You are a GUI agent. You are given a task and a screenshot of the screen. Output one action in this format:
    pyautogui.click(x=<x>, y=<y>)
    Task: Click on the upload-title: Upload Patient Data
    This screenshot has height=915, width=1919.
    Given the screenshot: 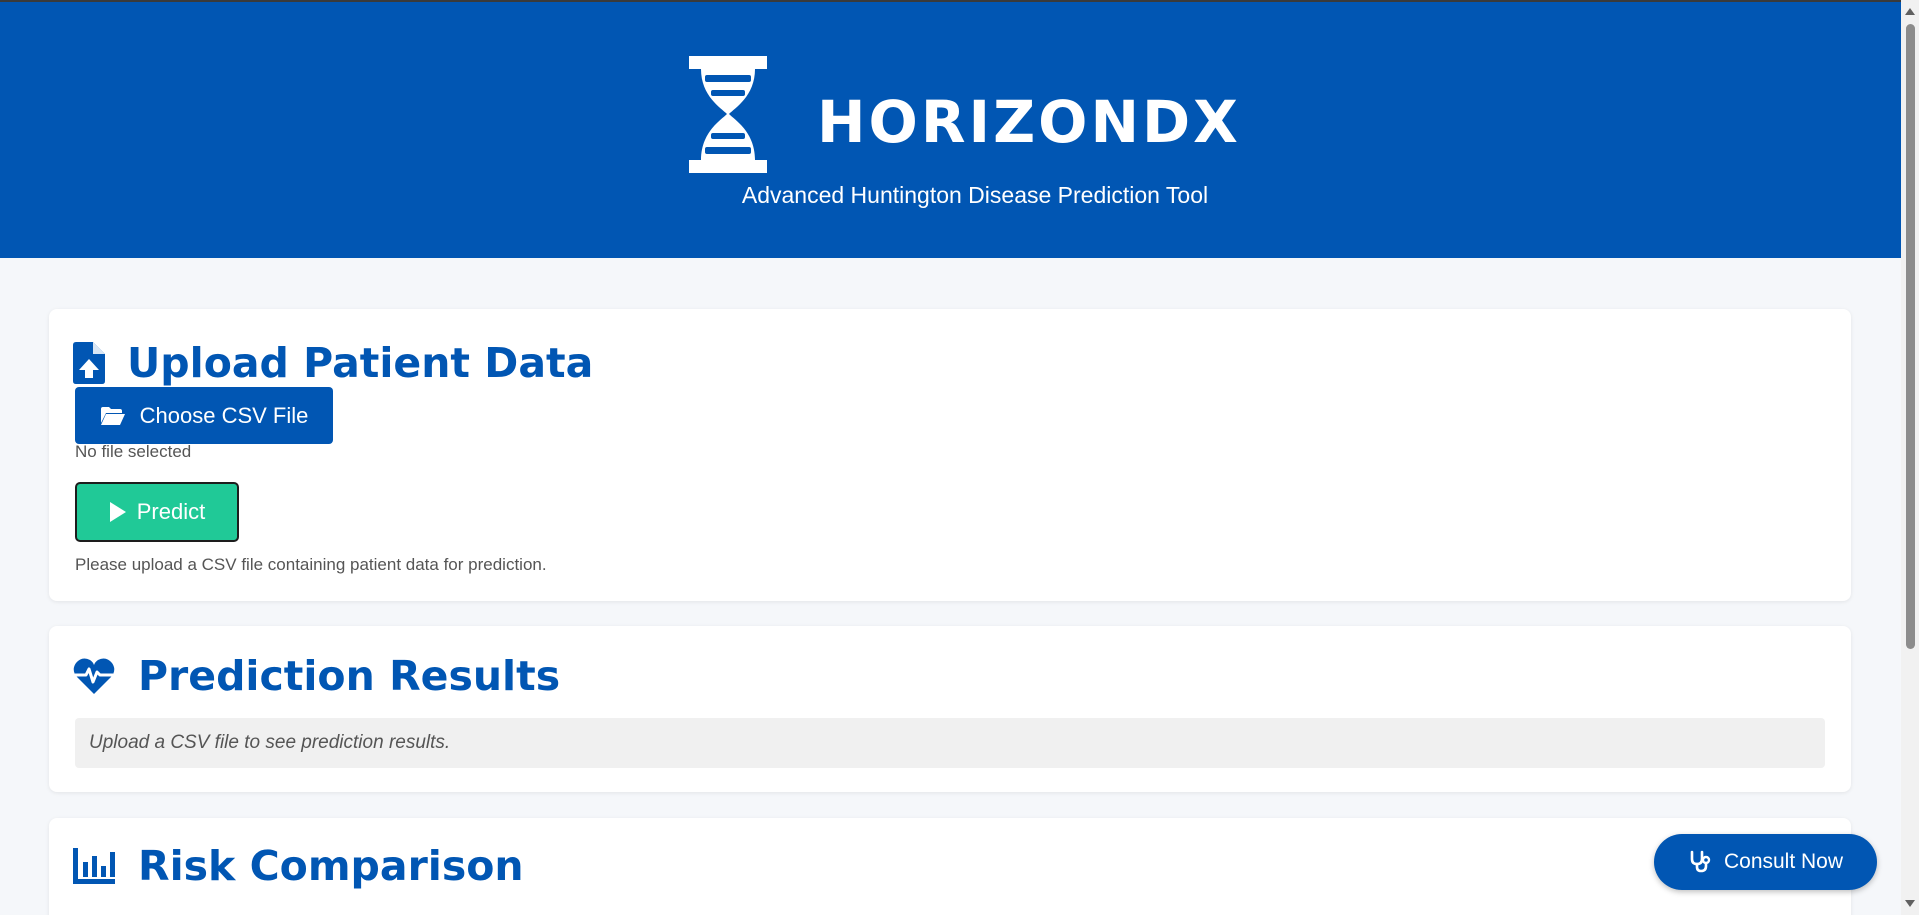 What is the action you would take?
    pyautogui.click(x=333, y=363)
    